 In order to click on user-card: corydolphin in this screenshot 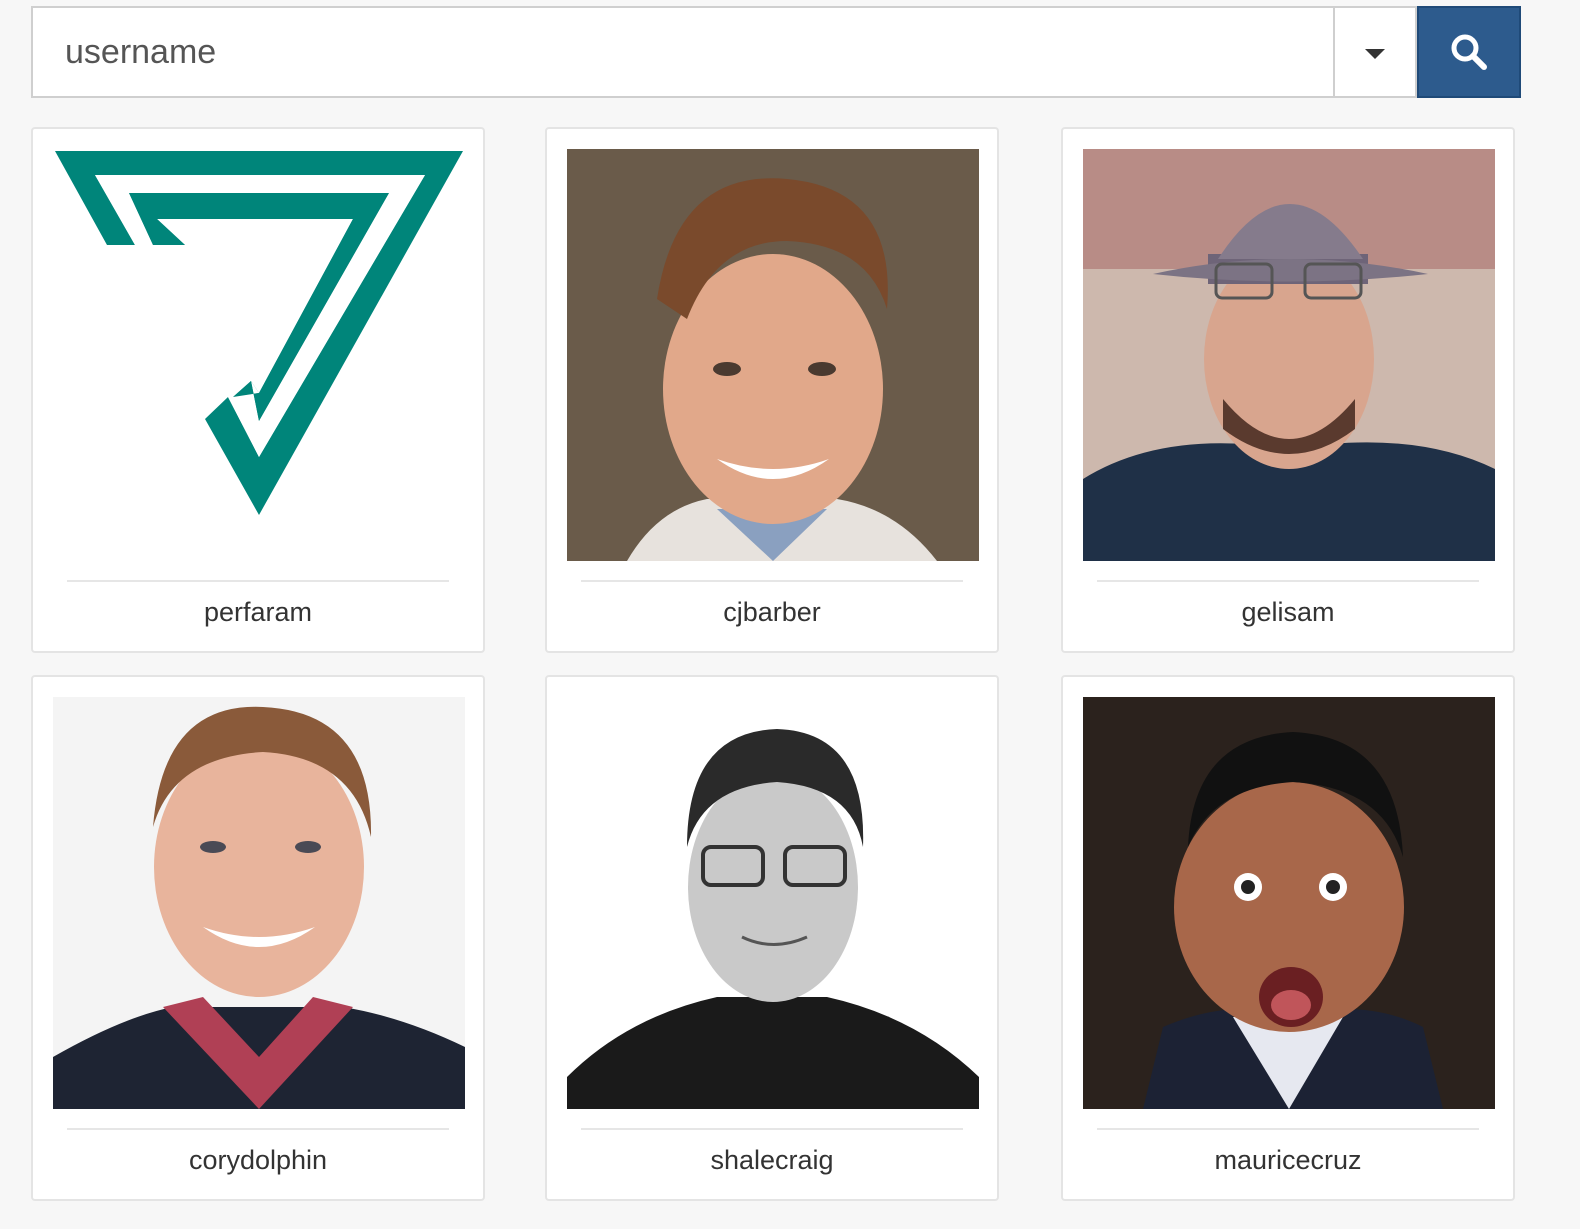, I will do `click(258, 938)`.